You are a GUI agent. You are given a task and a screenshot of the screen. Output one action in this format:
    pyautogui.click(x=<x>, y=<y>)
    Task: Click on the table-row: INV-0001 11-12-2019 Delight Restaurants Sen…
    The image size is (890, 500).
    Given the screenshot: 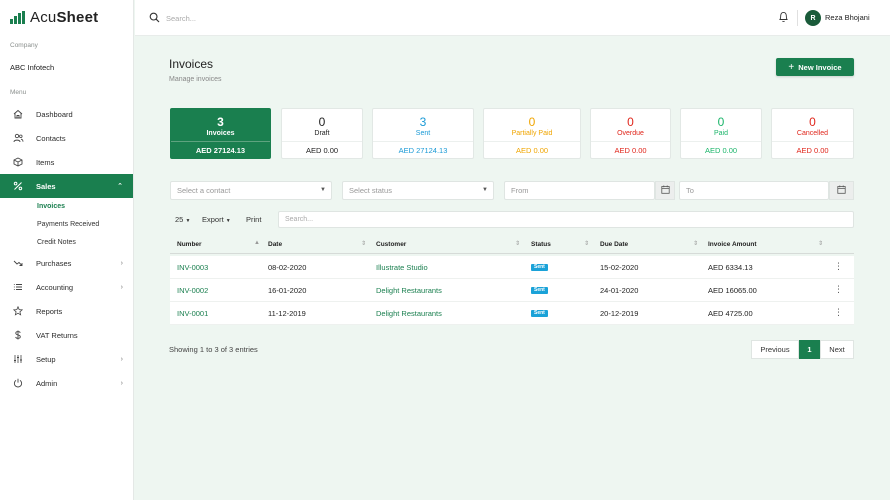 What is the action you would take?
    pyautogui.click(x=512, y=313)
    